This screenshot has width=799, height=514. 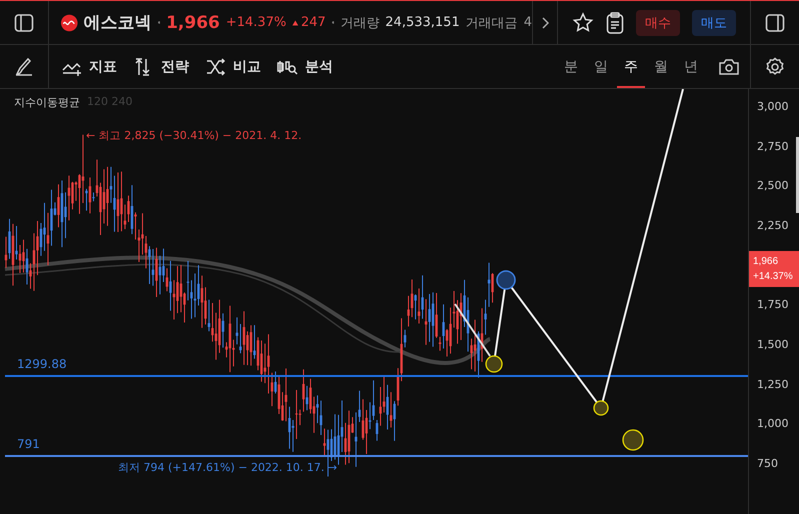 What do you see at coordinates (24, 66) in the screenshot?
I see `pen-icon` at bounding box center [24, 66].